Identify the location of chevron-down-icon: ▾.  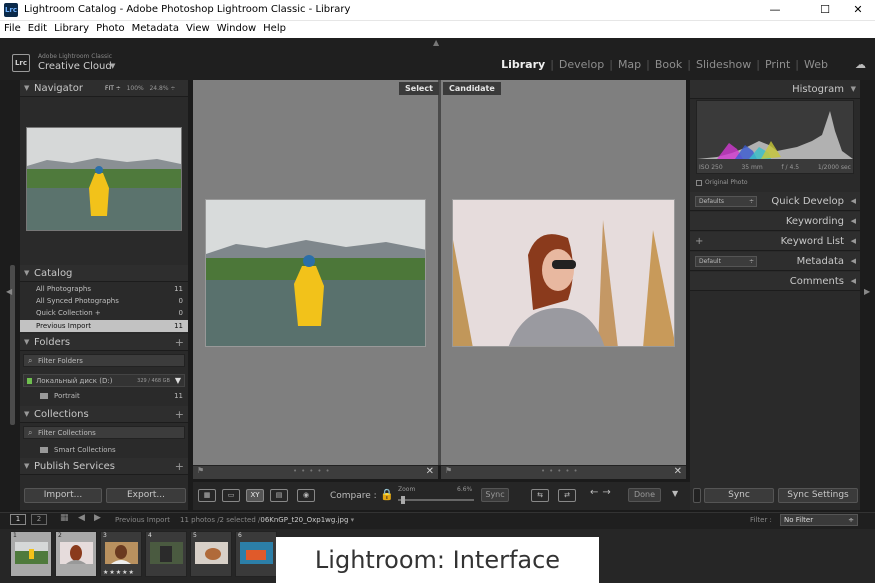
(353, 520).